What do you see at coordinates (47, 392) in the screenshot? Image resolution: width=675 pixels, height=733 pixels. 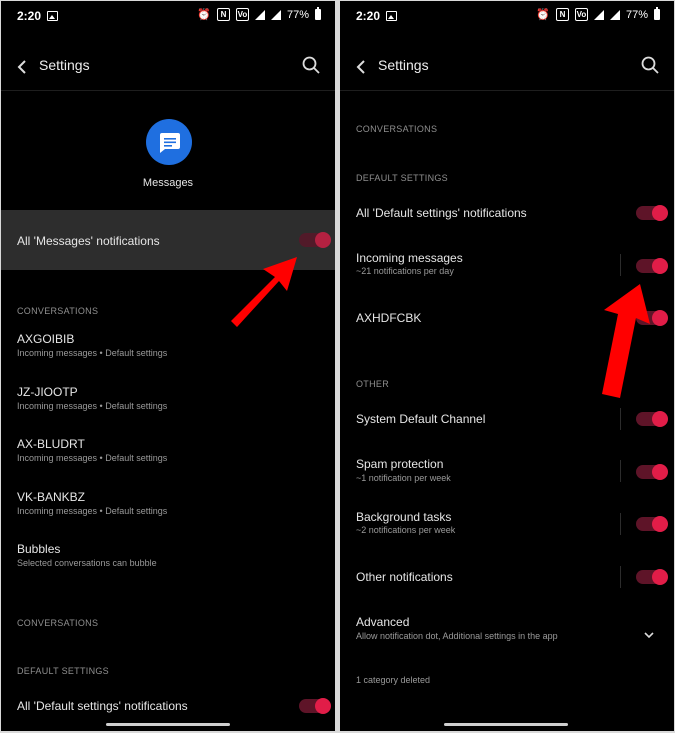 I see `conversation-title: JZ-JIOOTP` at bounding box center [47, 392].